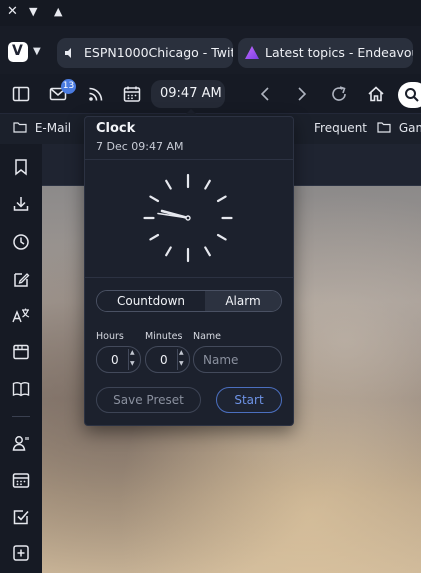 Image resolution: width=421 pixels, height=573 pixels. I want to click on bookmark-email: E-Mail, so click(42, 128).